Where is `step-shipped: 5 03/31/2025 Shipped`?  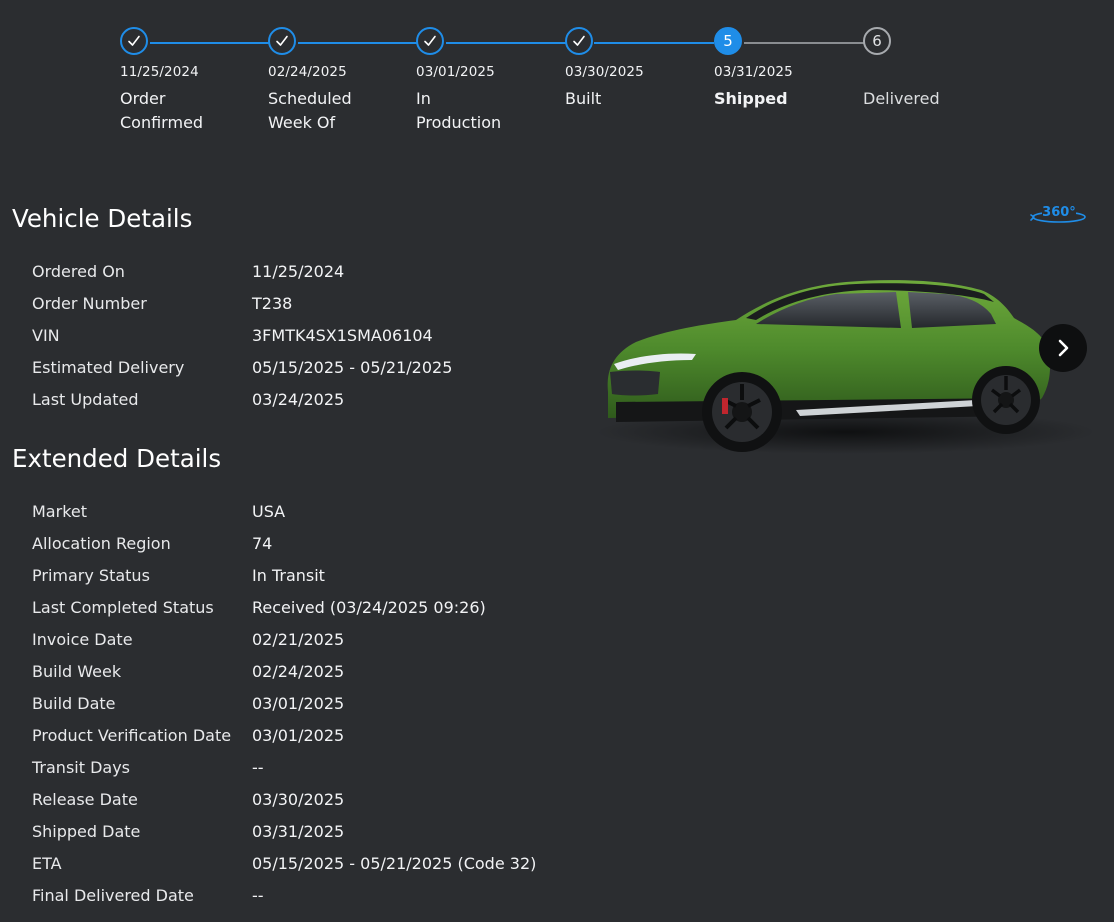 step-shipped: 5 03/31/2025 Shipped is located at coordinates (784, 69).